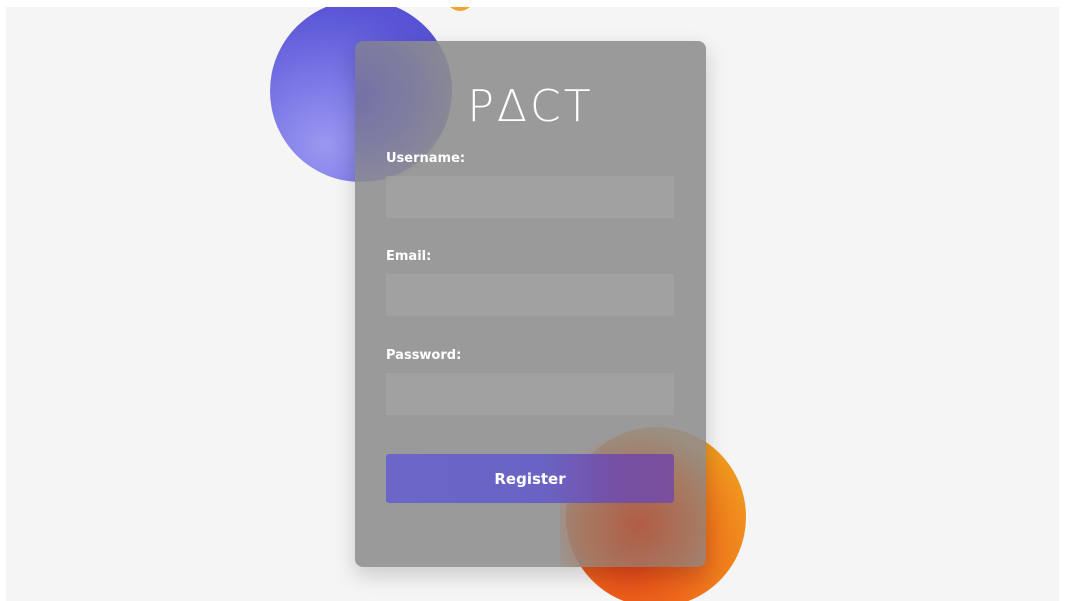  I want to click on username-input, so click(530, 197).